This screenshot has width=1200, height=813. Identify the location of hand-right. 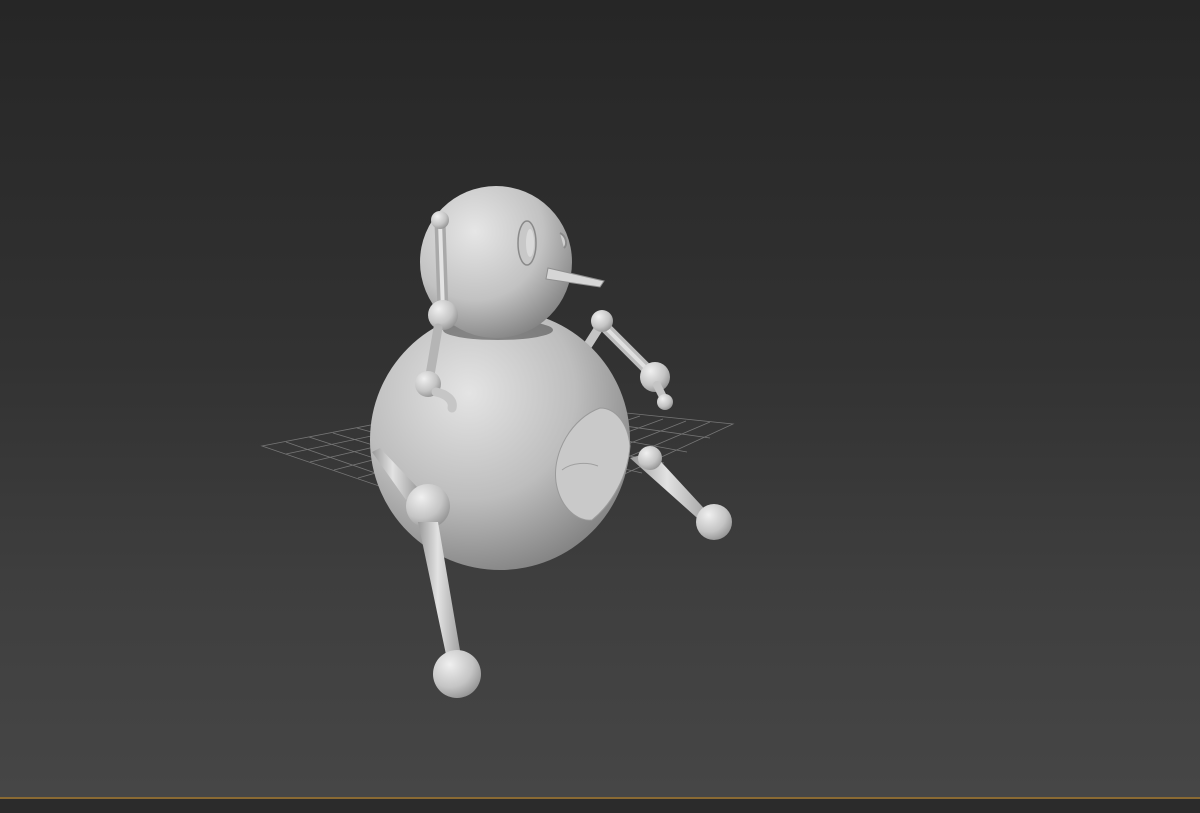
(665, 402).